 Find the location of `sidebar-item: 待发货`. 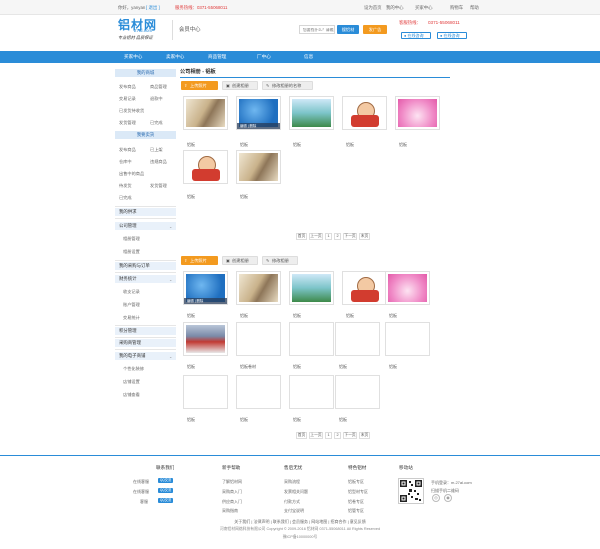

sidebar-item: 待发货 is located at coordinates (125, 186).